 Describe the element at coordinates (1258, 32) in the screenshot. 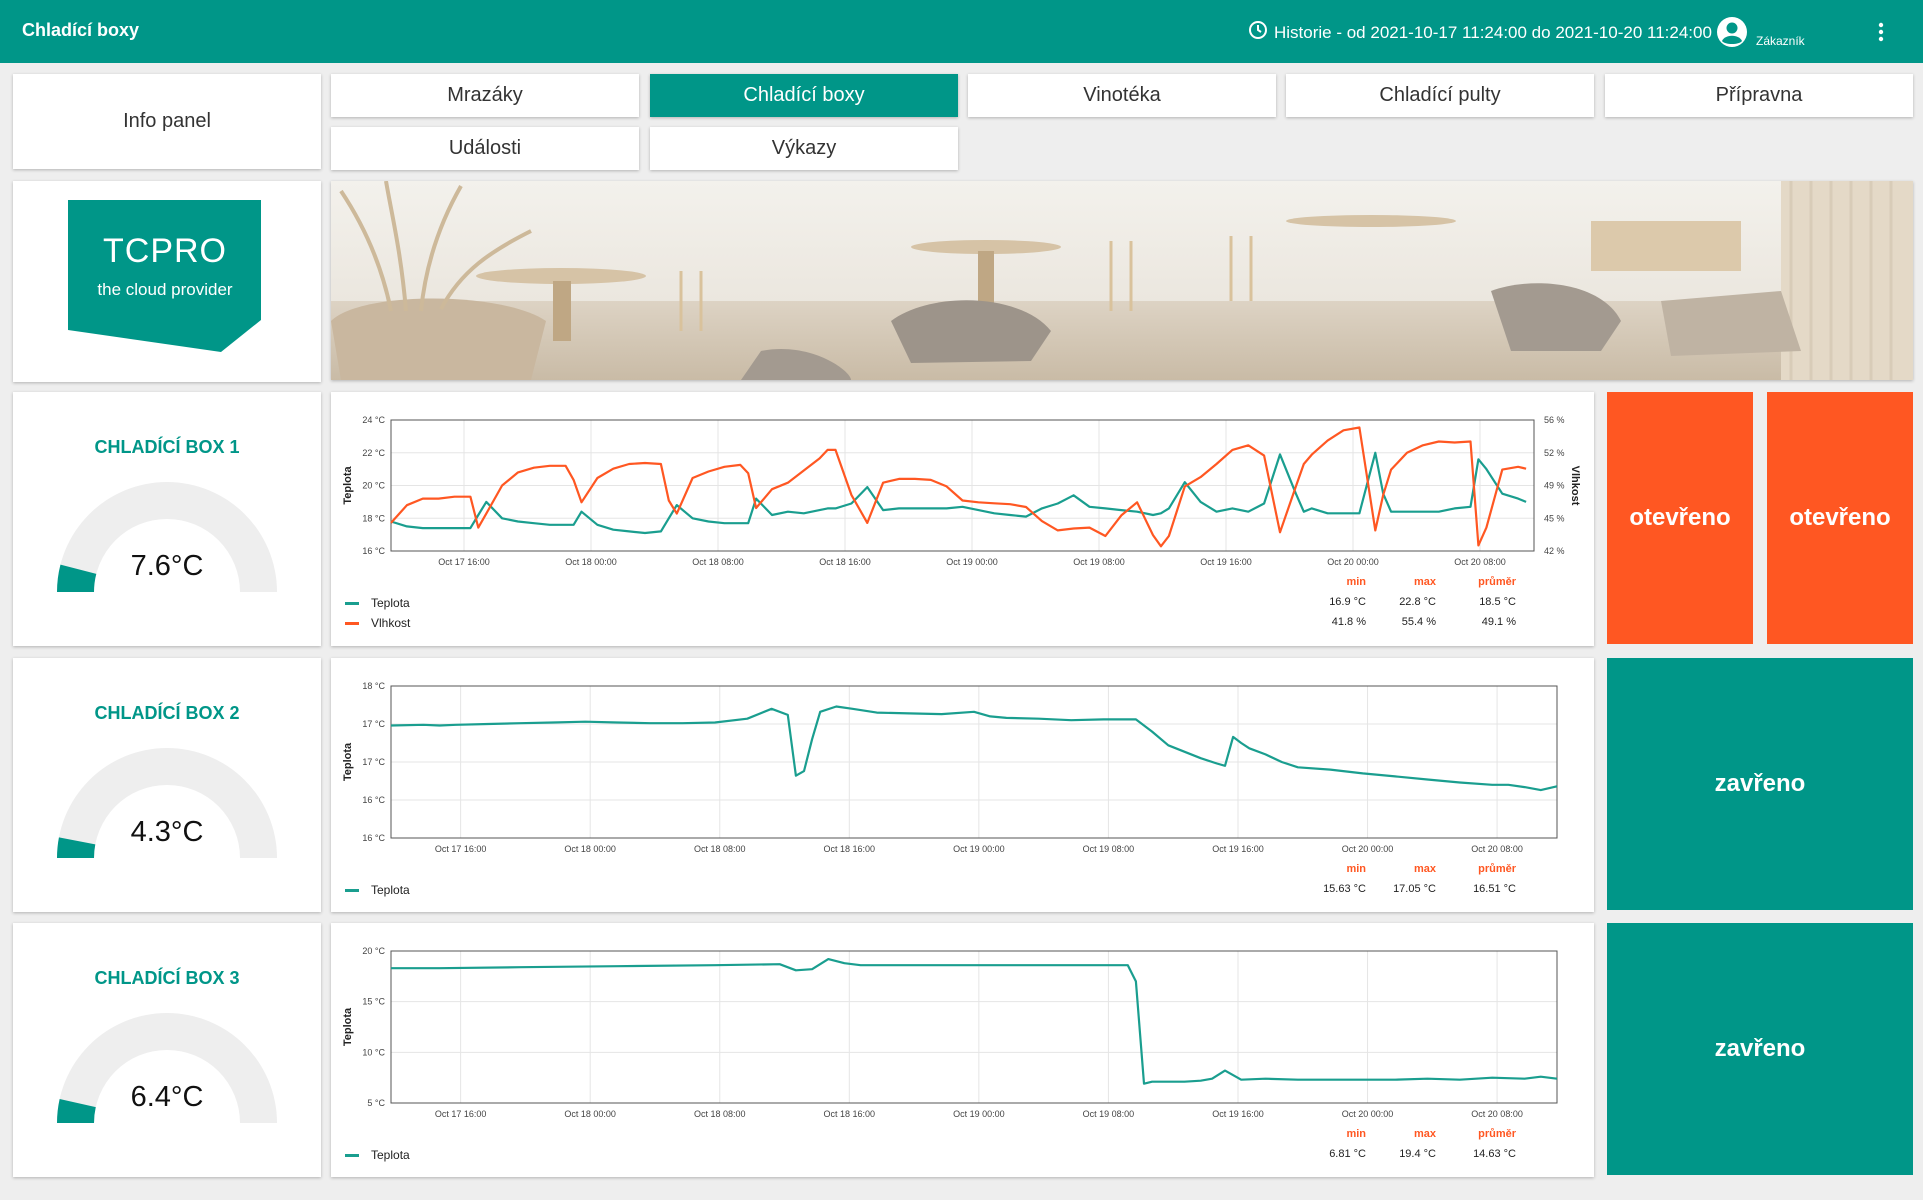

I see `clock-icon` at that location.